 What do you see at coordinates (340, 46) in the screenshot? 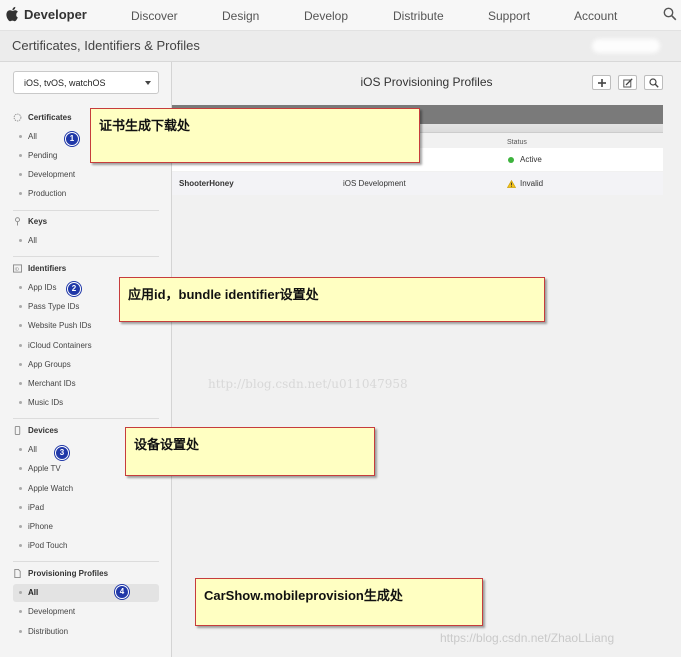
I see `sub-header: Certificates, Identifiers & Profiles` at bounding box center [340, 46].